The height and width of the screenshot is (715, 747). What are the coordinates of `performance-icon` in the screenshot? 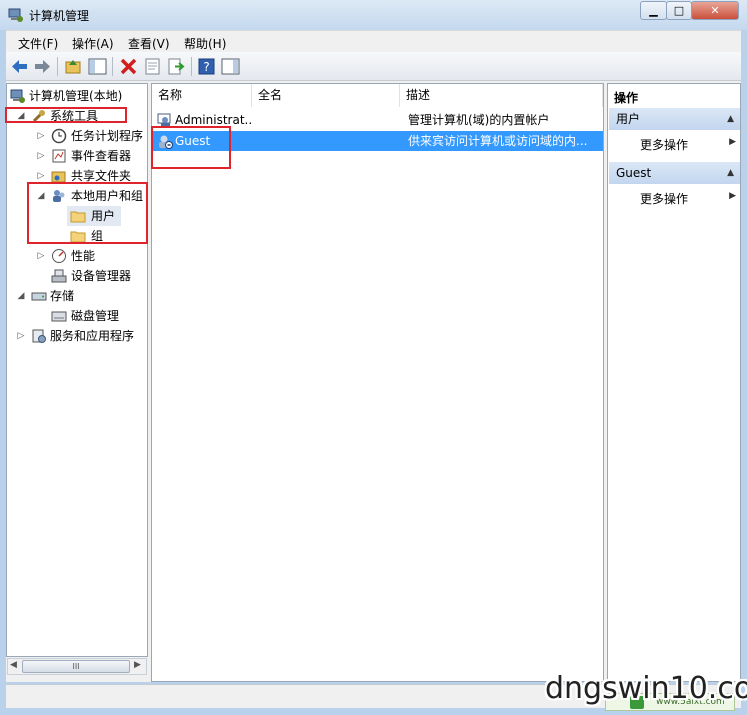 It's located at (59, 256).